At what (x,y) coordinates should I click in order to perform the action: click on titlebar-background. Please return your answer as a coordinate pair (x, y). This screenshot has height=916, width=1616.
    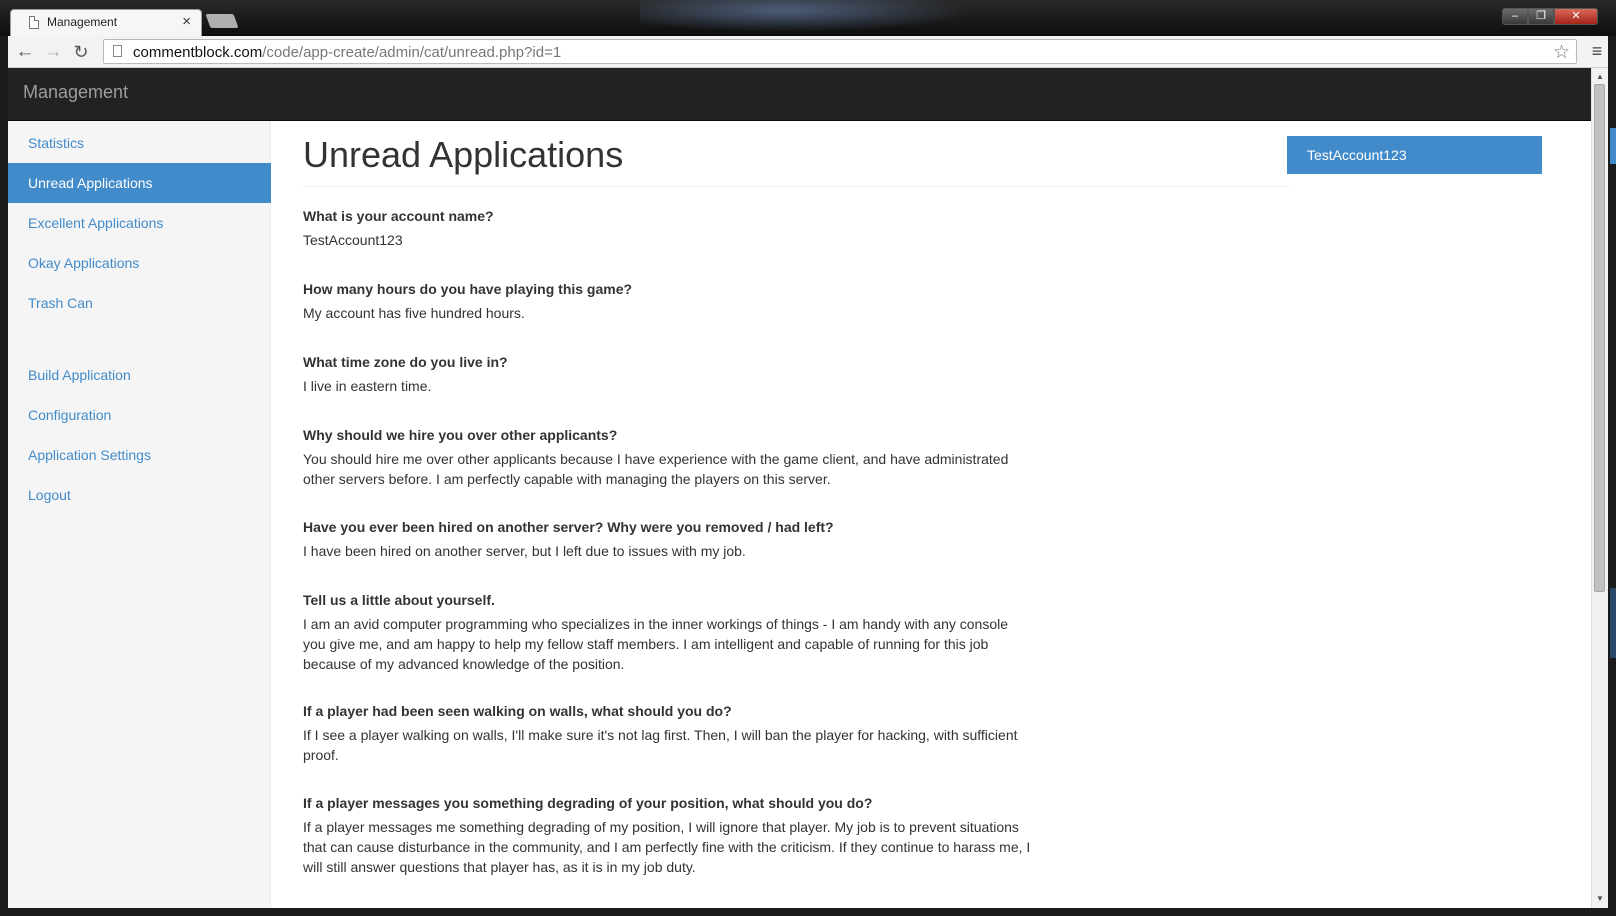
    Looking at the image, I should click on (820, 18).